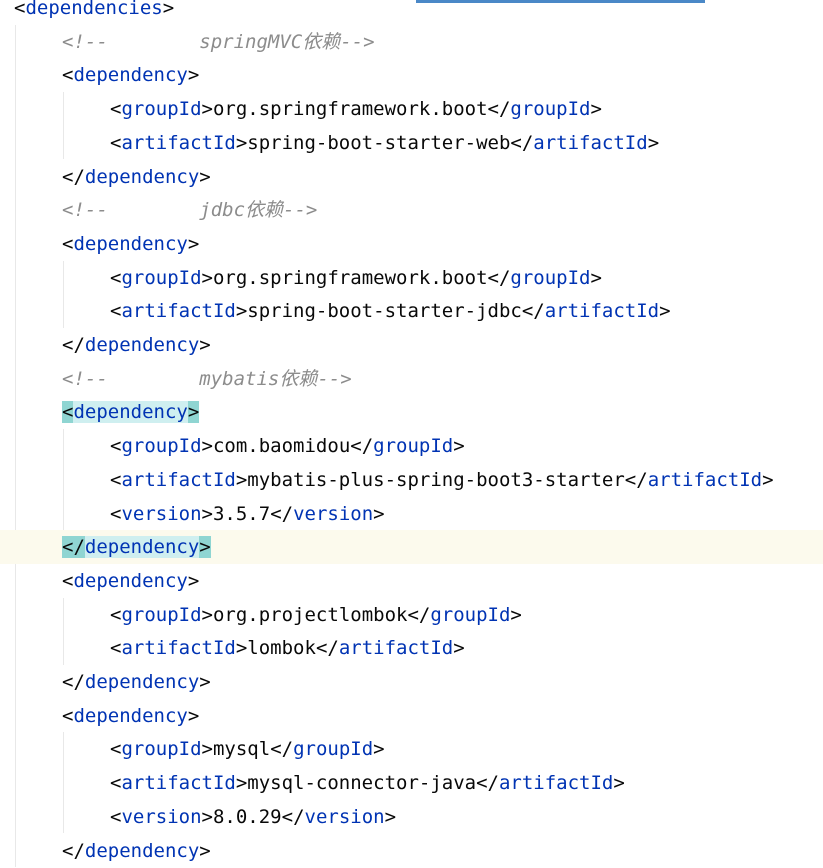 The image size is (823, 868). I want to click on code-line: <!-- springMVC依赖-->, so click(411, 42).